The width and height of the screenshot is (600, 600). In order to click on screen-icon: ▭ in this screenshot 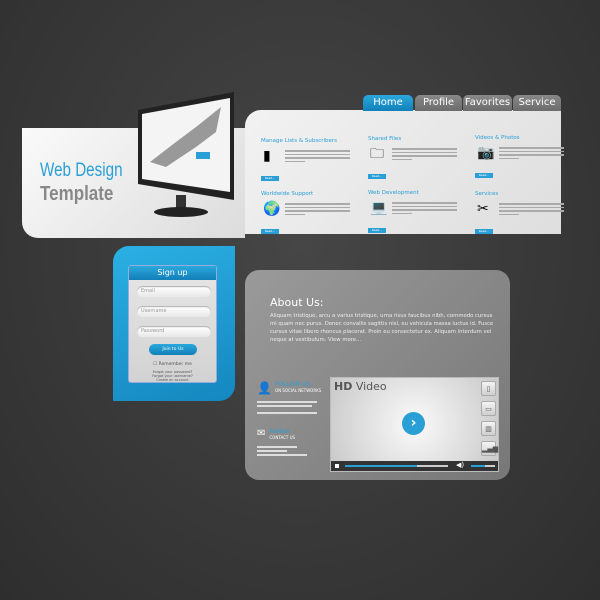, I will do `click(488, 408)`.